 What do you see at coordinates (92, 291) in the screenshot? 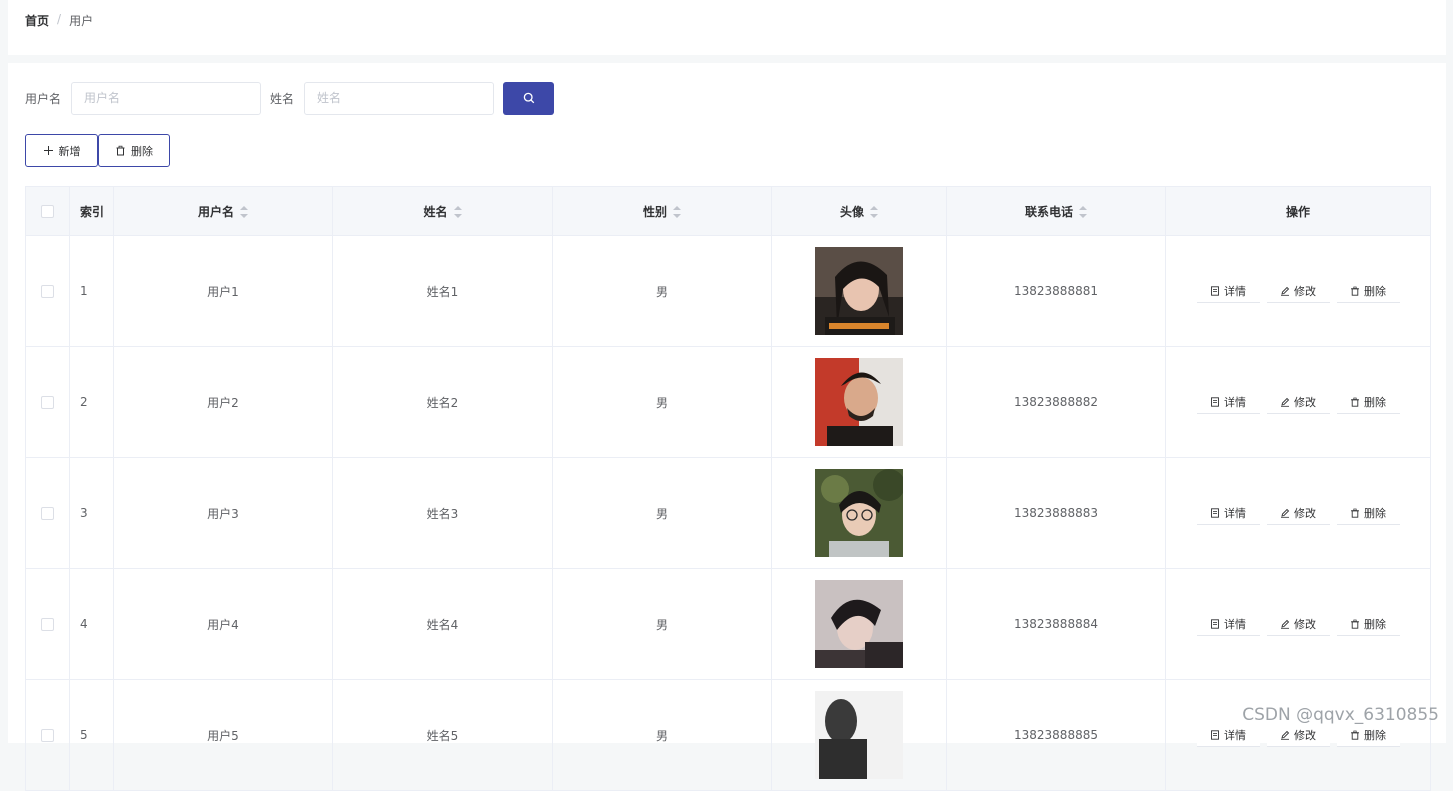
I see `row-index: 1` at bounding box center [92, 291].